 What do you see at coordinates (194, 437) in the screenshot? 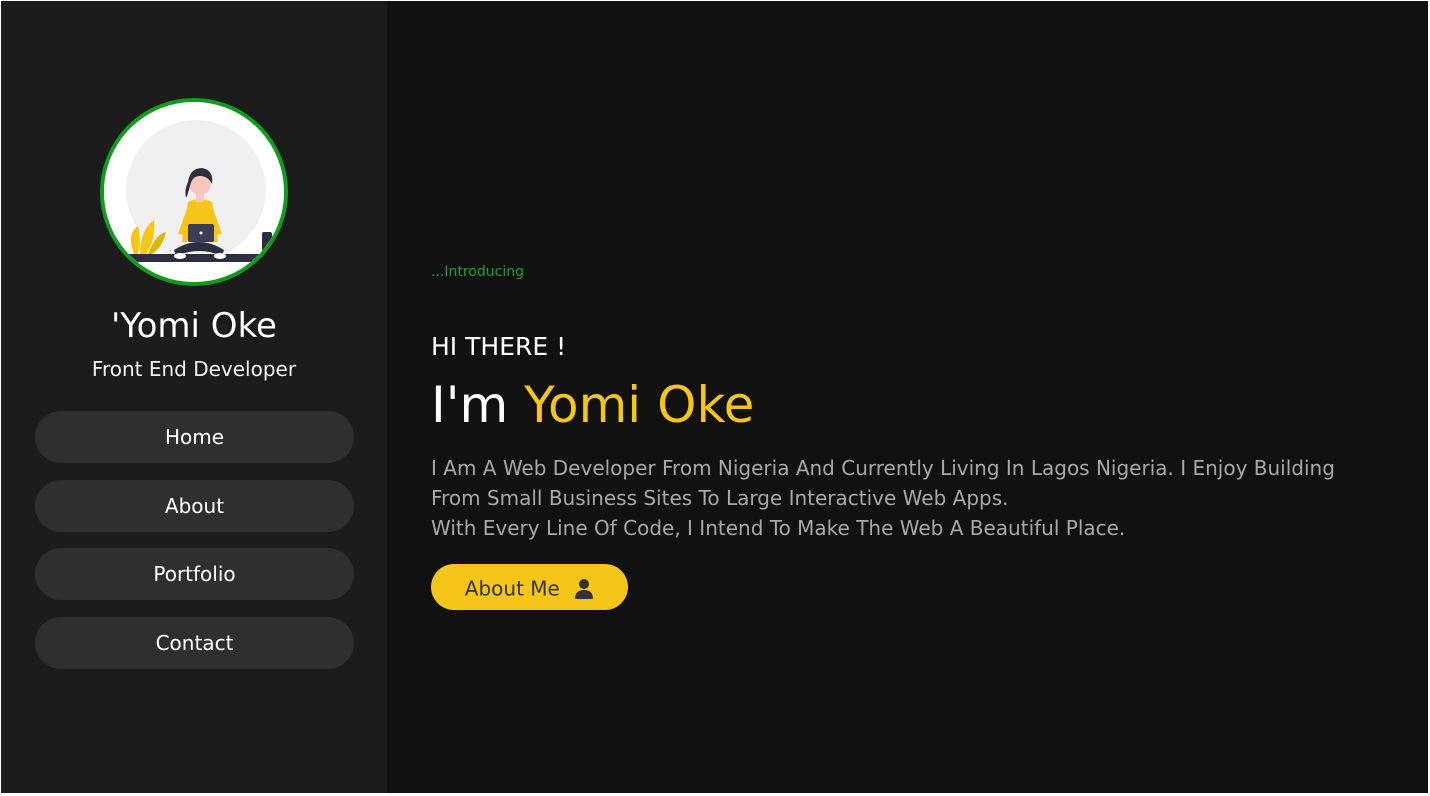
I see `nav-item-home: Home` at bounding box center [194, 437].